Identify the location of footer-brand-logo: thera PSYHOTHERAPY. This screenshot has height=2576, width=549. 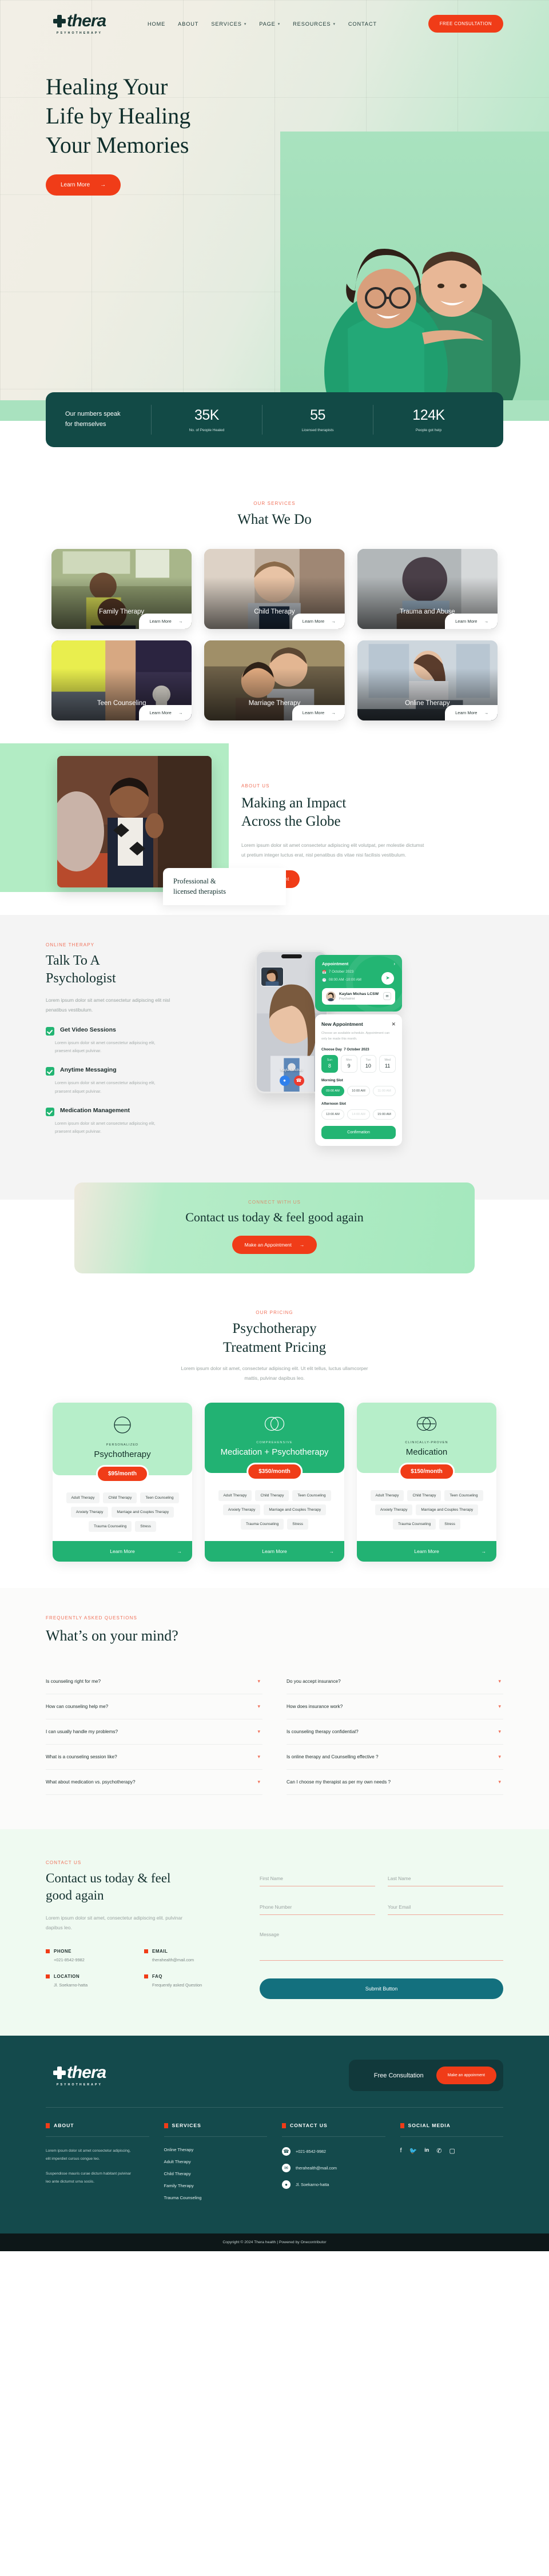
(79, 2075).